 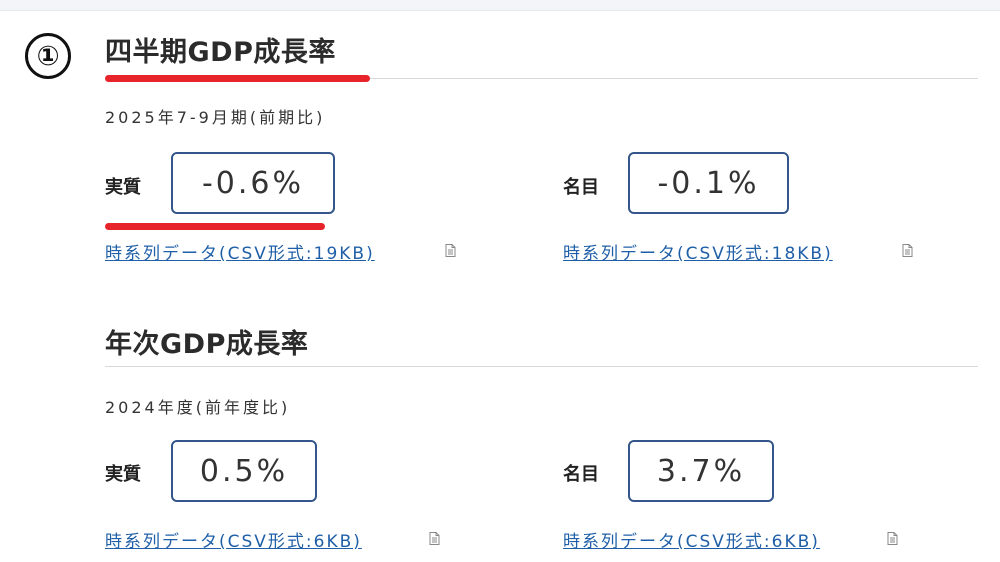 I want to click on annual-real-label: 実質, so click(x=123, y=474).